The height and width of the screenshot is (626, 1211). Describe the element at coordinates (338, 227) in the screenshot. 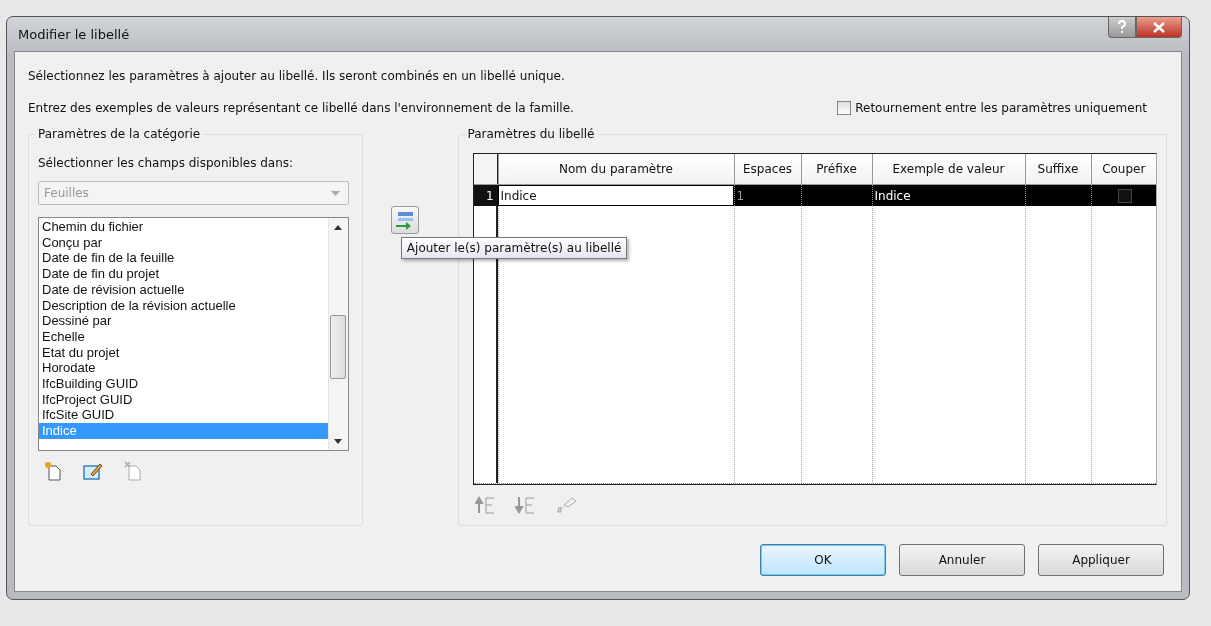

I see `scroll-up-icon` at that location.